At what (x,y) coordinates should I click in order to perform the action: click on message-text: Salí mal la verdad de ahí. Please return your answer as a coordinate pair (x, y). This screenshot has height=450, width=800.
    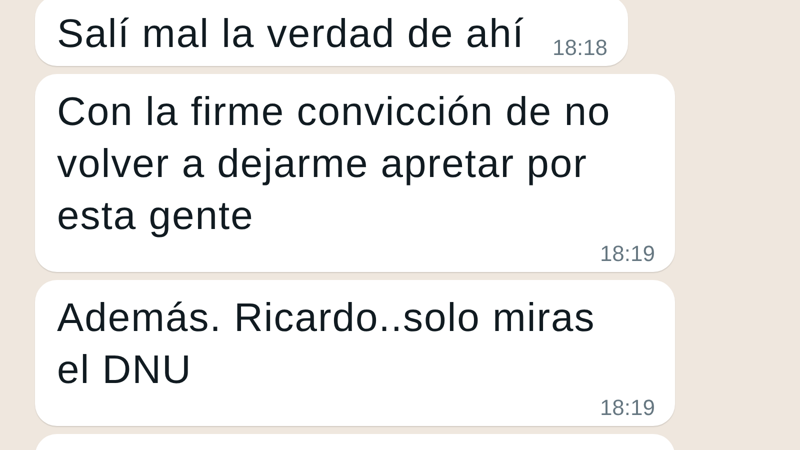
    Looking at the image, I should click on (290, 34).